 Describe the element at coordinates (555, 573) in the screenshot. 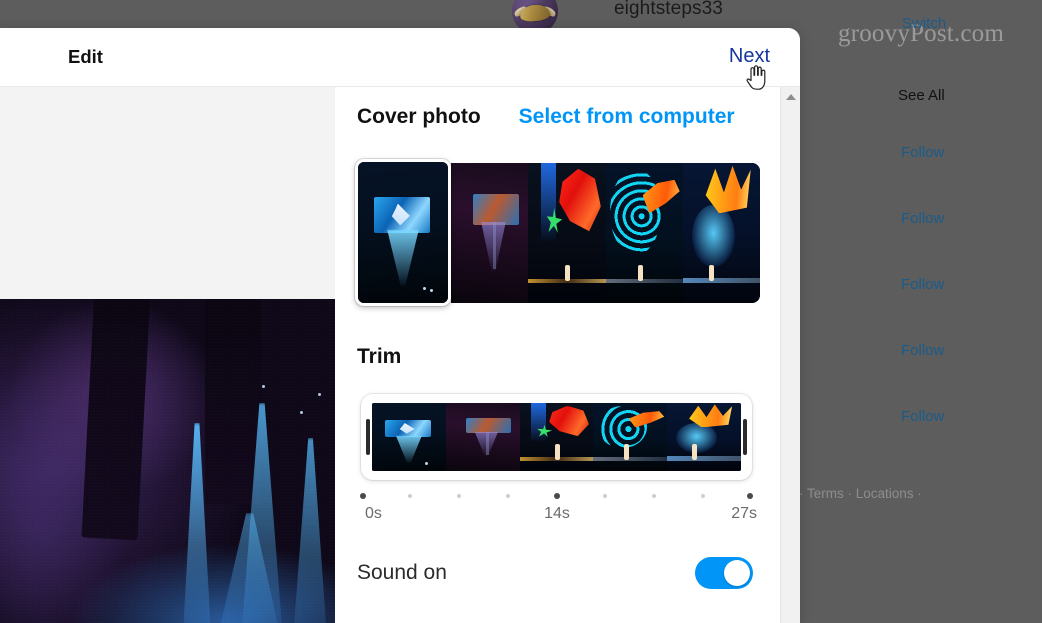

I see `sound-setting-row: Sound on` at that location.